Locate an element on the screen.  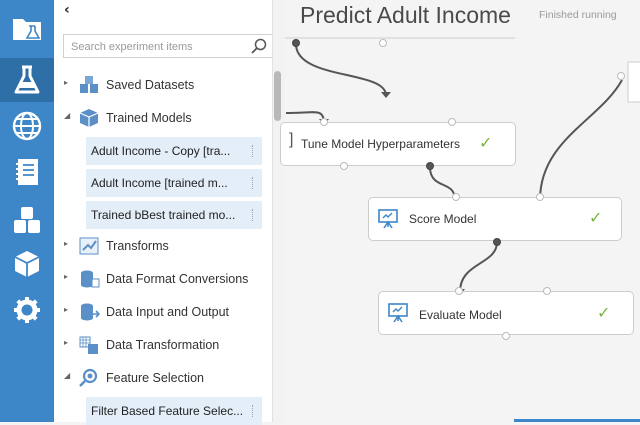
score-model-icon is located at coordinates (388, 219).